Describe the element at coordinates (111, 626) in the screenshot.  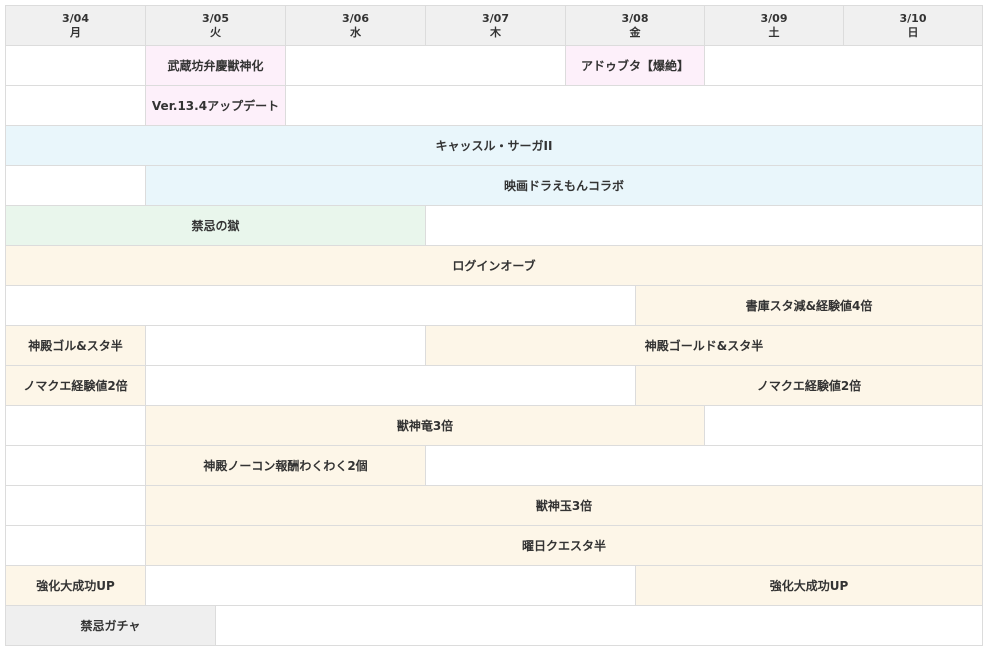
I see `event-kinki-gacha: 禁忌ガチャ` at that location.